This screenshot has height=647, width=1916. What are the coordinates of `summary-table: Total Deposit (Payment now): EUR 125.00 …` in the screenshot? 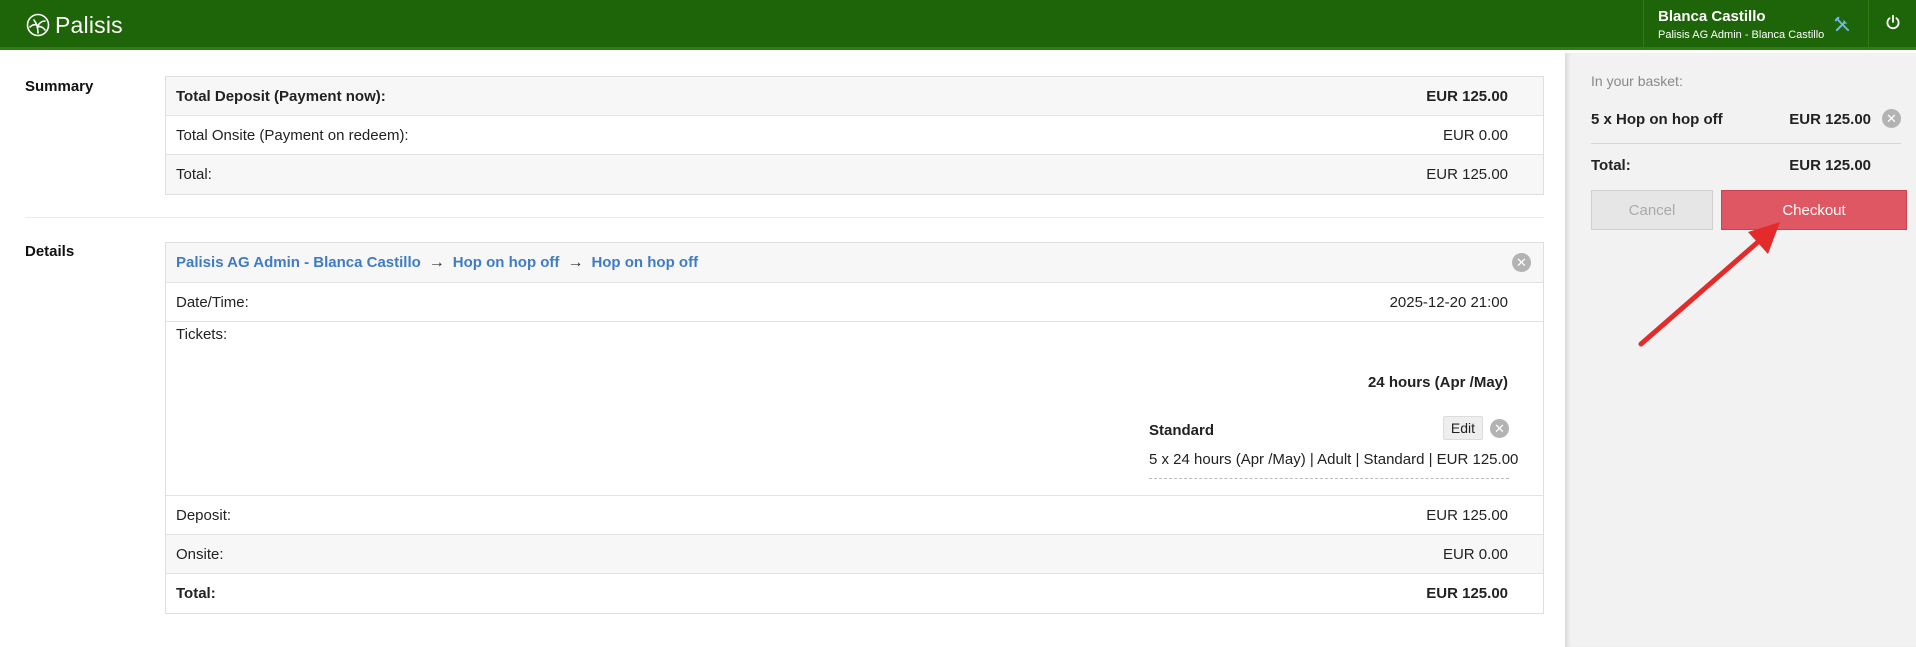 It's located at (854, 135).